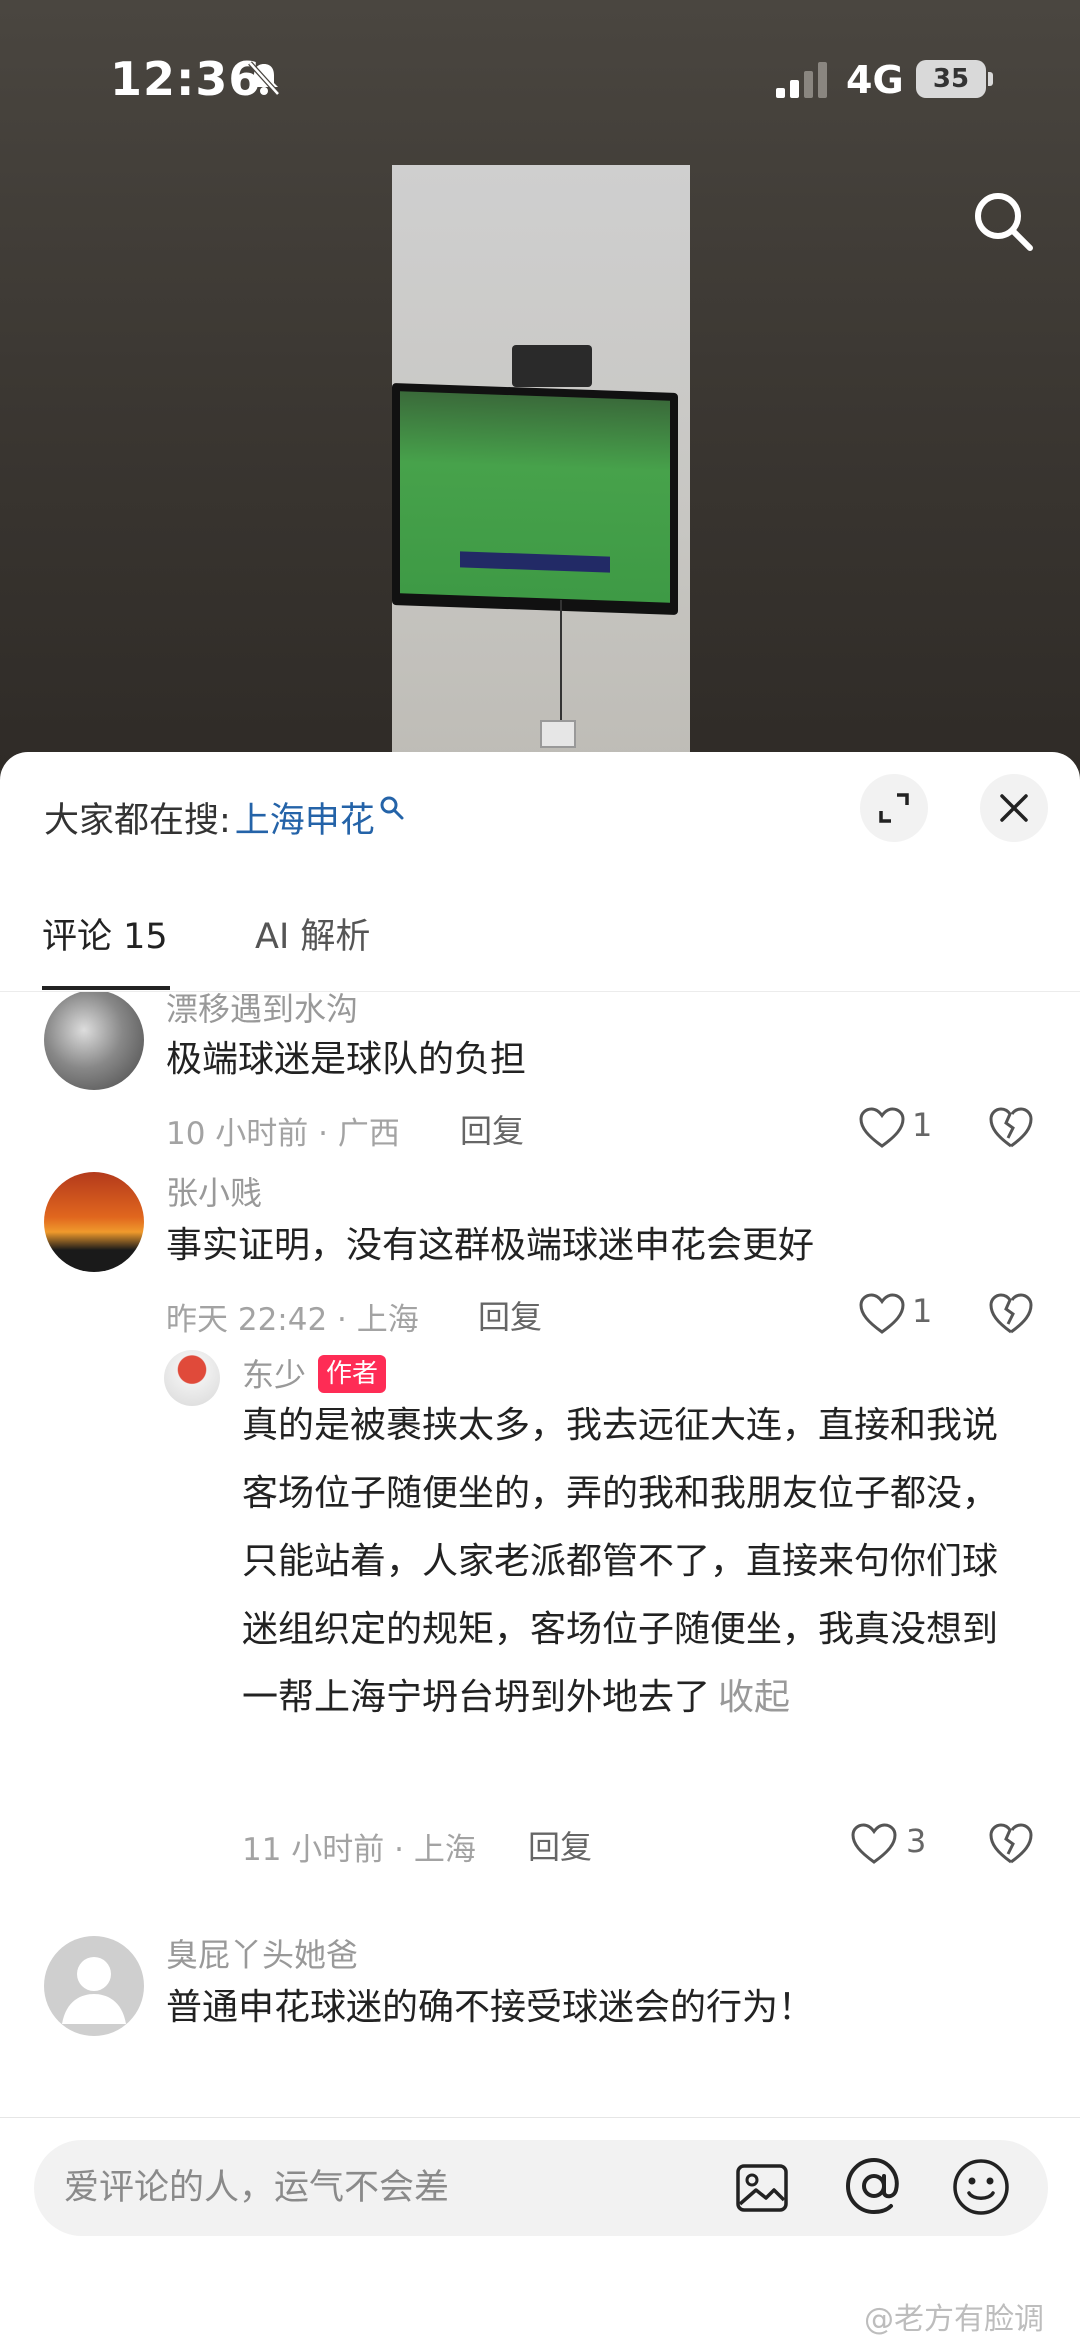 The image size is (1080, 2341). What do you see at coordinates (137, 820) in the screenshot?
I see `trending-prefix: 大家都在搜:` at bounding box center [137, 820].